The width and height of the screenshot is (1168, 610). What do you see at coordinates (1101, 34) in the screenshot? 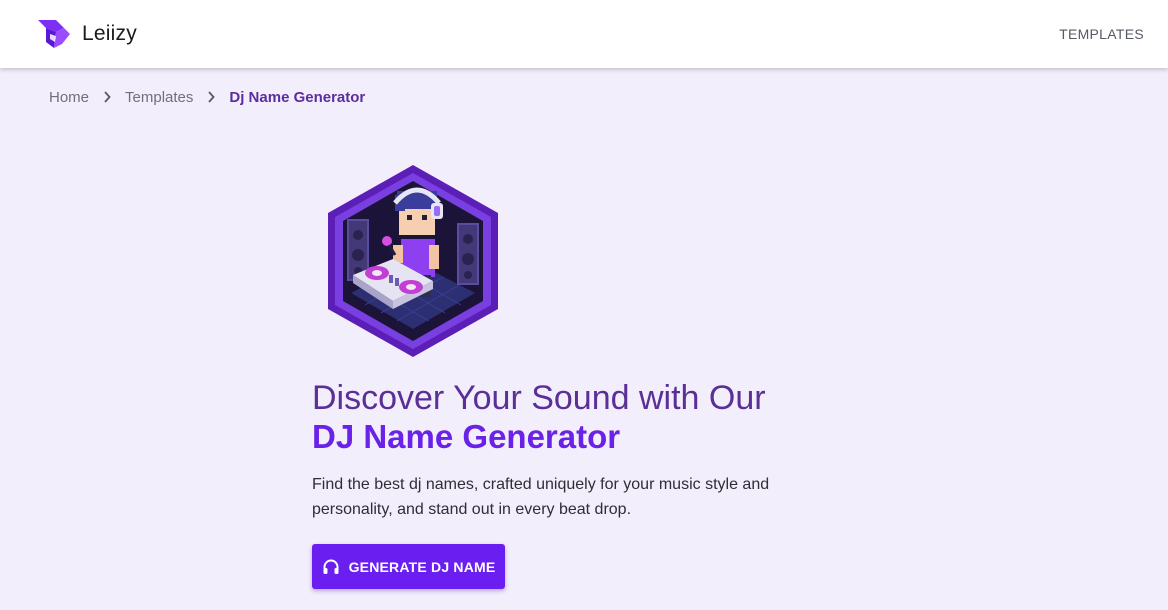
I see `nav-link-templates: TEMPLATES` at bounding box center [1101, 34].